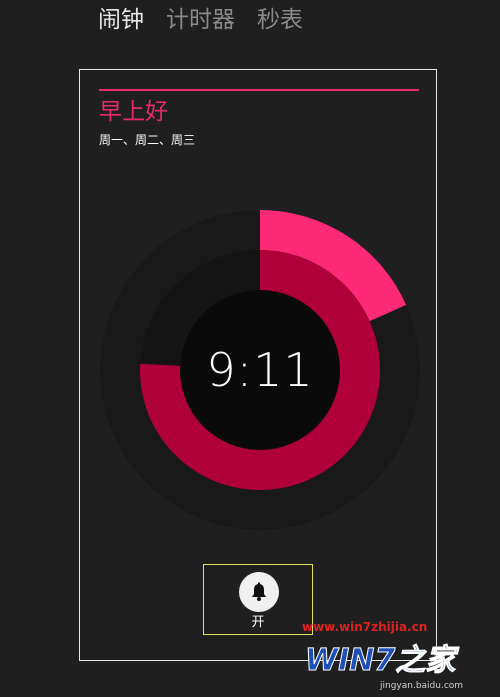 The height and width of the screenshot is (697, 500). I want to click on alarm-repeat-days: 周一、周二、周三, so click(147, 140).